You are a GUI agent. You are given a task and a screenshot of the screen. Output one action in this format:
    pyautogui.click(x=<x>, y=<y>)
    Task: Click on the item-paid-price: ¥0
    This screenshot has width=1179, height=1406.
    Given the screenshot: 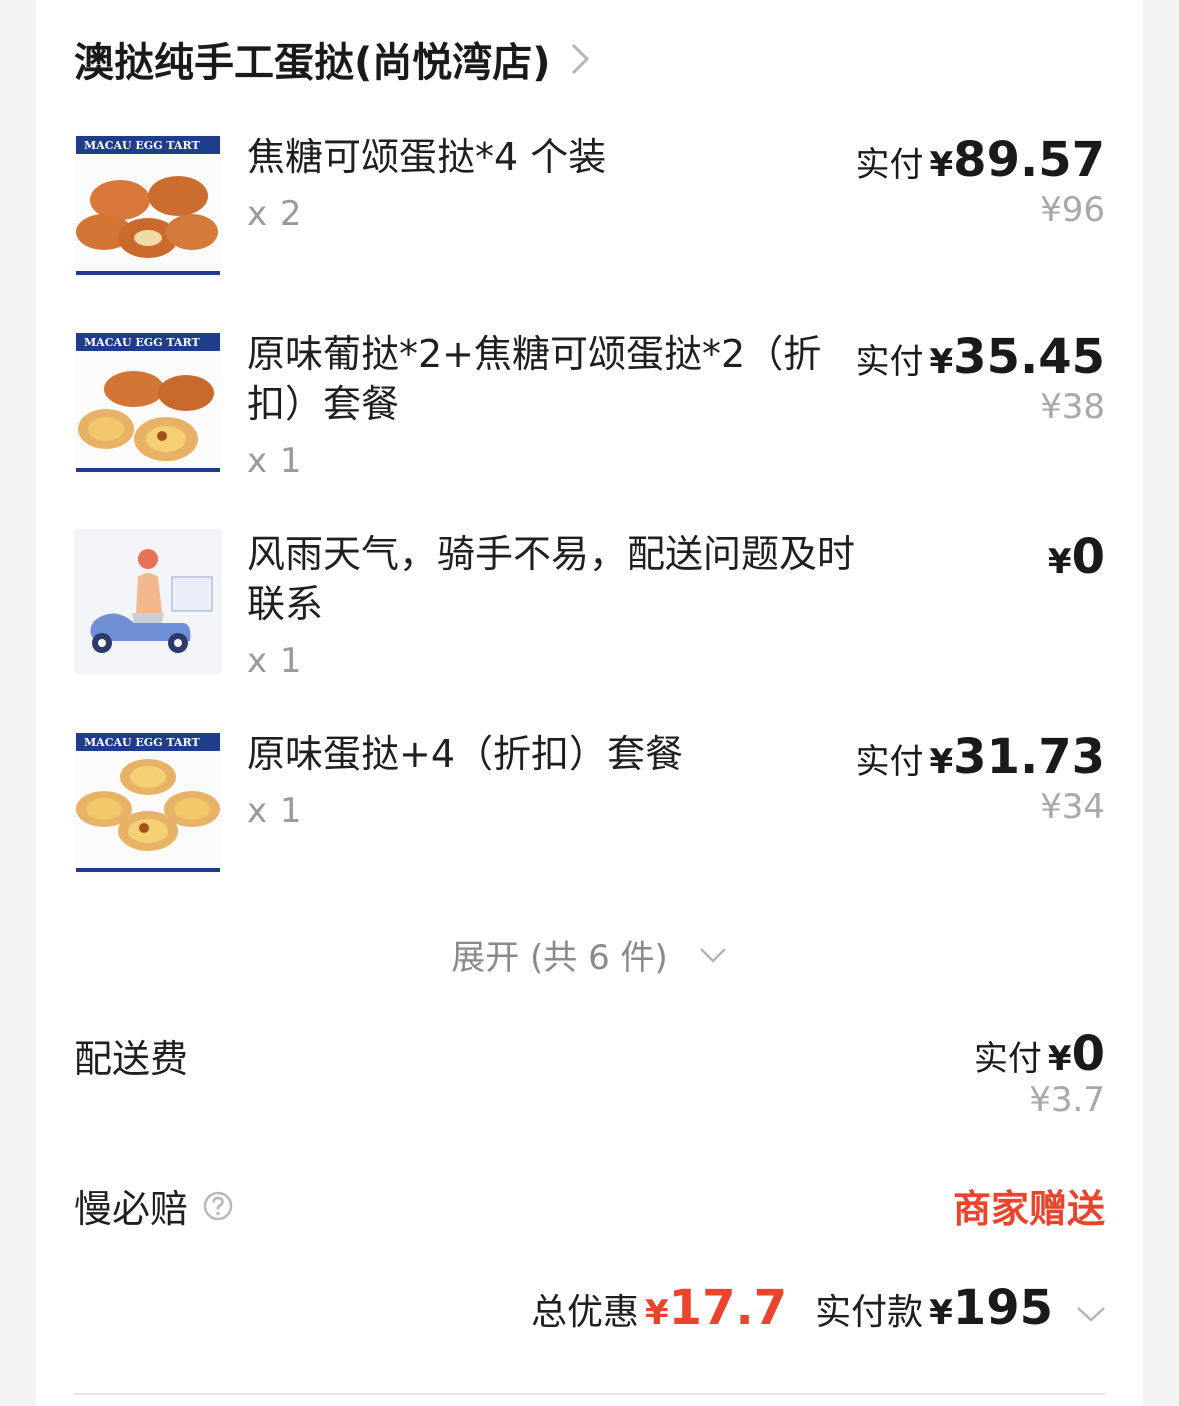 What is the action you would take?
    pyautogui.click(x=1076, y=557)
    